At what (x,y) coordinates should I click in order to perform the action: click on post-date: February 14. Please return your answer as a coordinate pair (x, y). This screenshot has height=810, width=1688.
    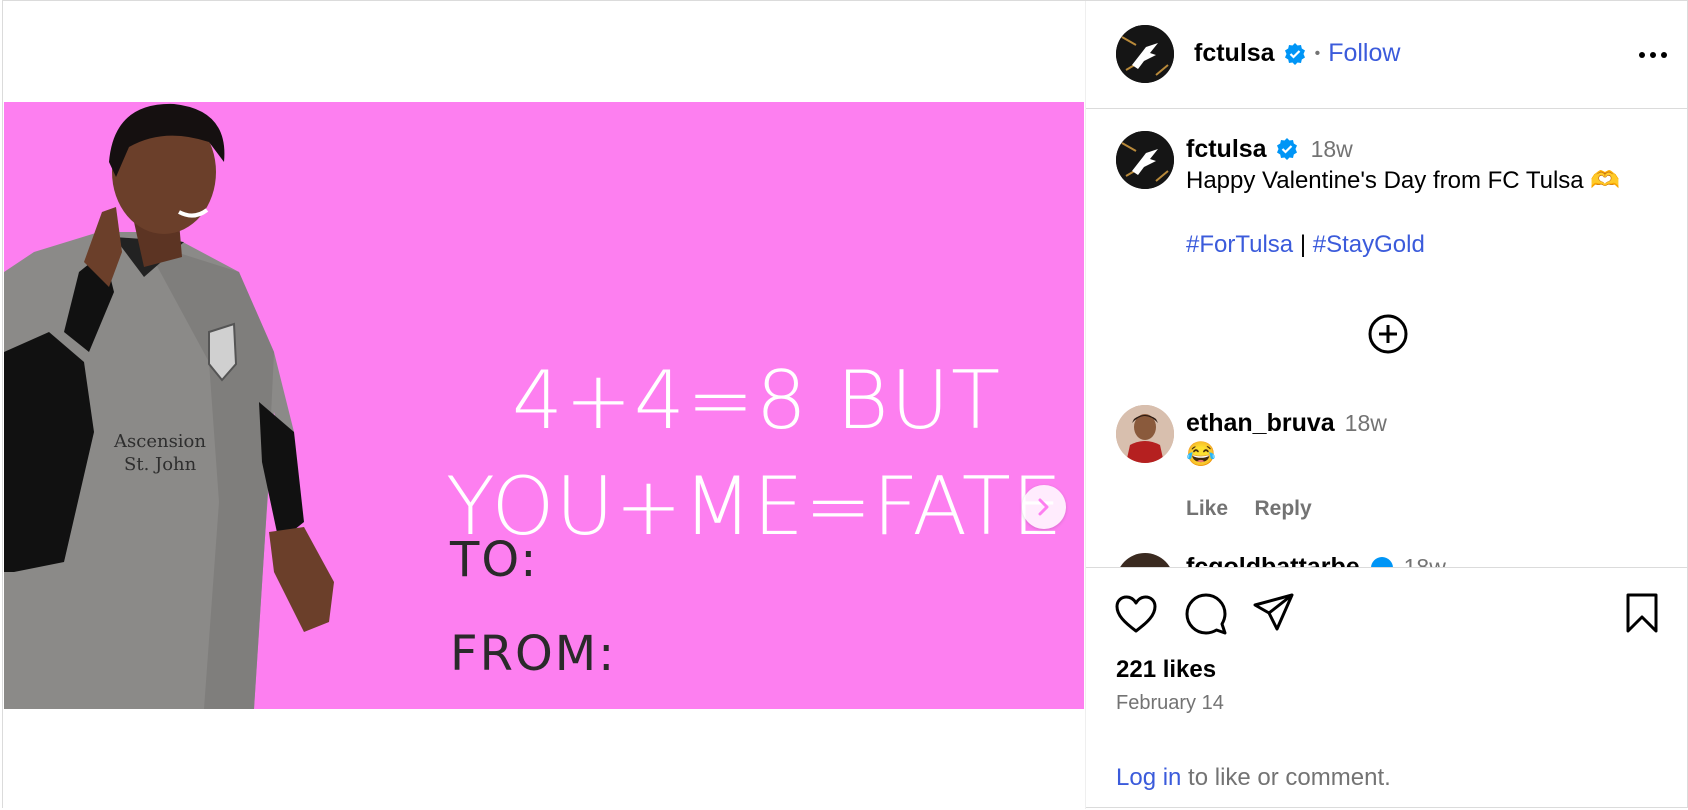
    Looking at the image, I should click on (1170, 703).